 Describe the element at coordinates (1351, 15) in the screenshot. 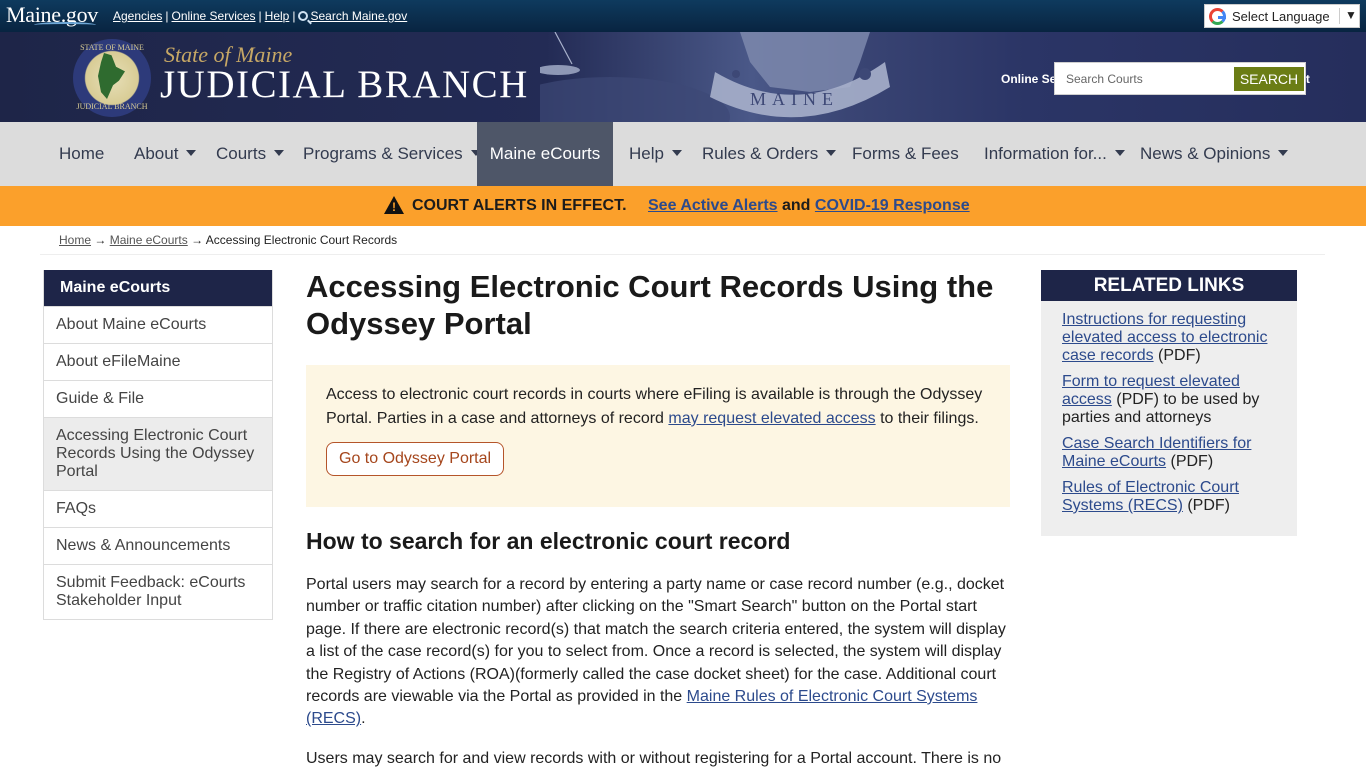

I see `dropdown-arrow-icon: ▼` at that location.